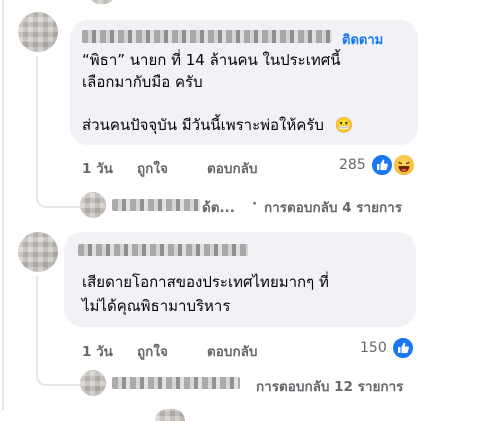 This screenshot has width=479, height=421. Describe the element at coordinates (333, 207) in the screenshot. I see `view-replies-link: การตอบกลับ 4 รายการ` at that location.